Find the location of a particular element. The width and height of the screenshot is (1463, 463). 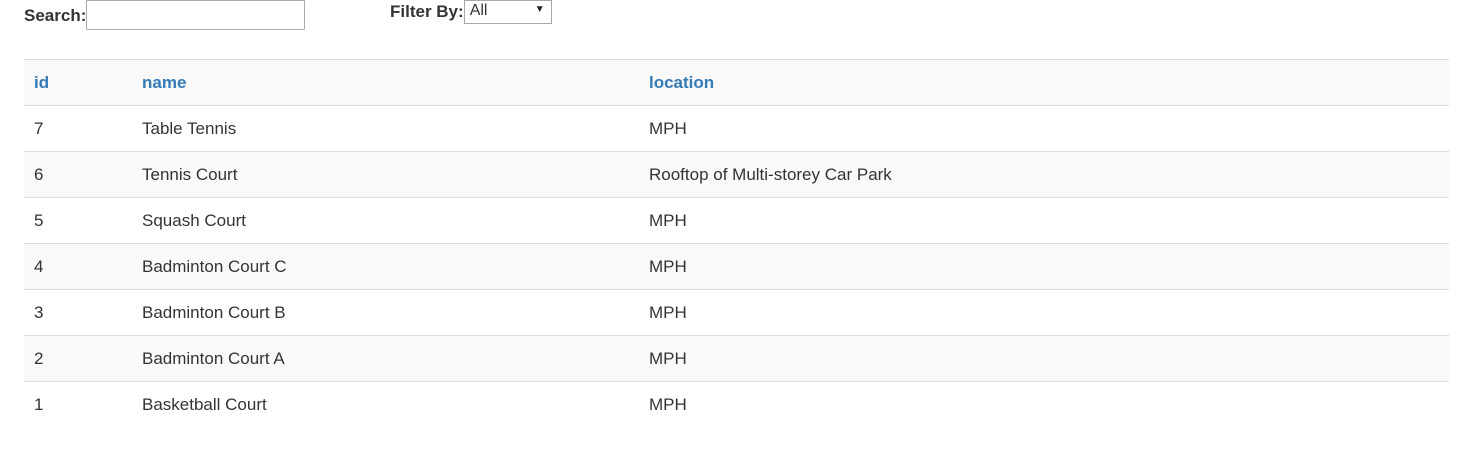

cell-name: Tennis Court is located at coordinates (385, 174).